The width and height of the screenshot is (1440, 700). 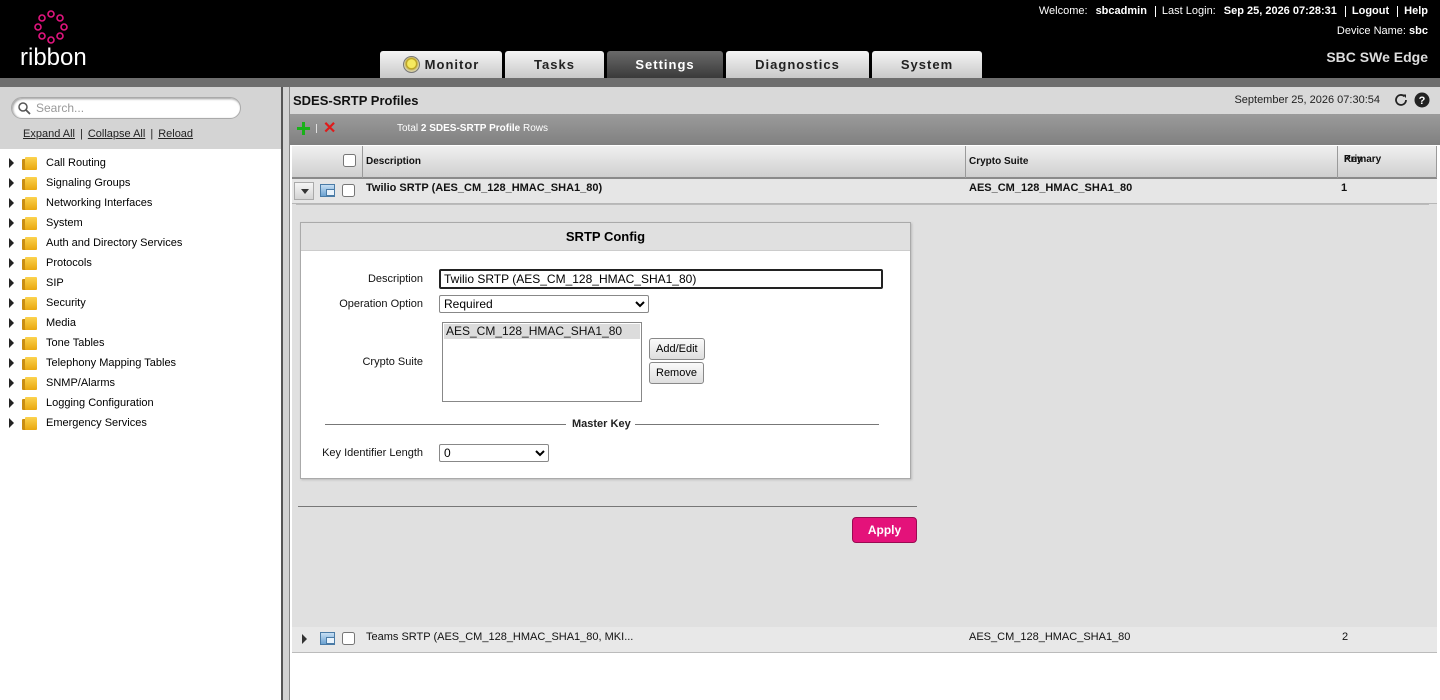 I want to click on tab-tasks: Tasks, so click(x=554, y=64).